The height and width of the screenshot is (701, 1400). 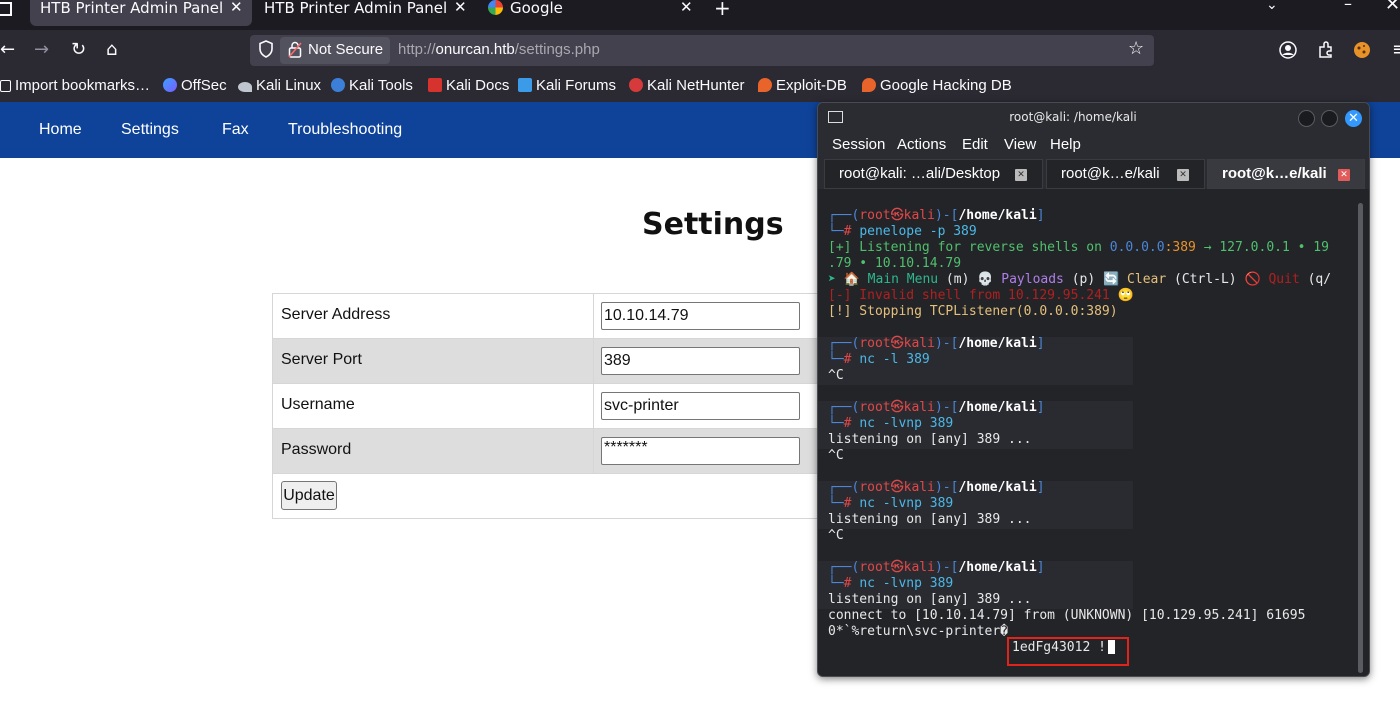 What do you see at coordinates (567, 85) in the screenshot?
I see `bookmark-kali-forums: Kali Forums` at bounding box center [567, 85].